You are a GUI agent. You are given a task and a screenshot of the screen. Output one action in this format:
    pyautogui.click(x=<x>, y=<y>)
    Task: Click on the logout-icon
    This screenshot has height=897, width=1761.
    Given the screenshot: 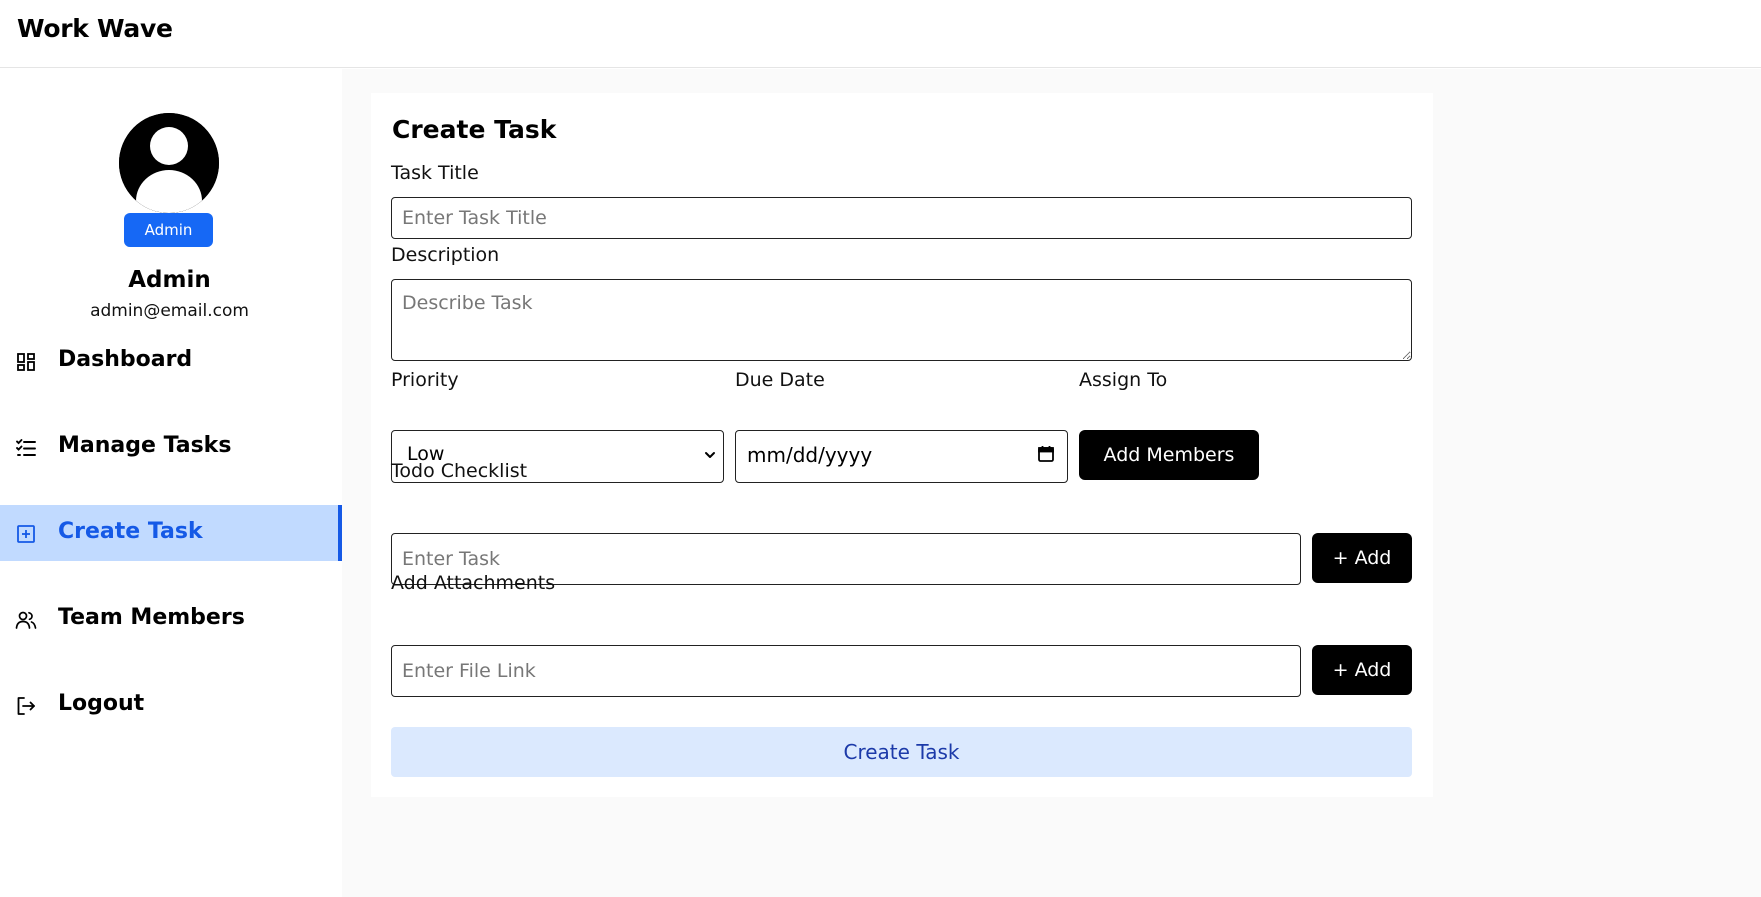 What is the action you would take?
    pyautogui.click(x=26, y=706)
    